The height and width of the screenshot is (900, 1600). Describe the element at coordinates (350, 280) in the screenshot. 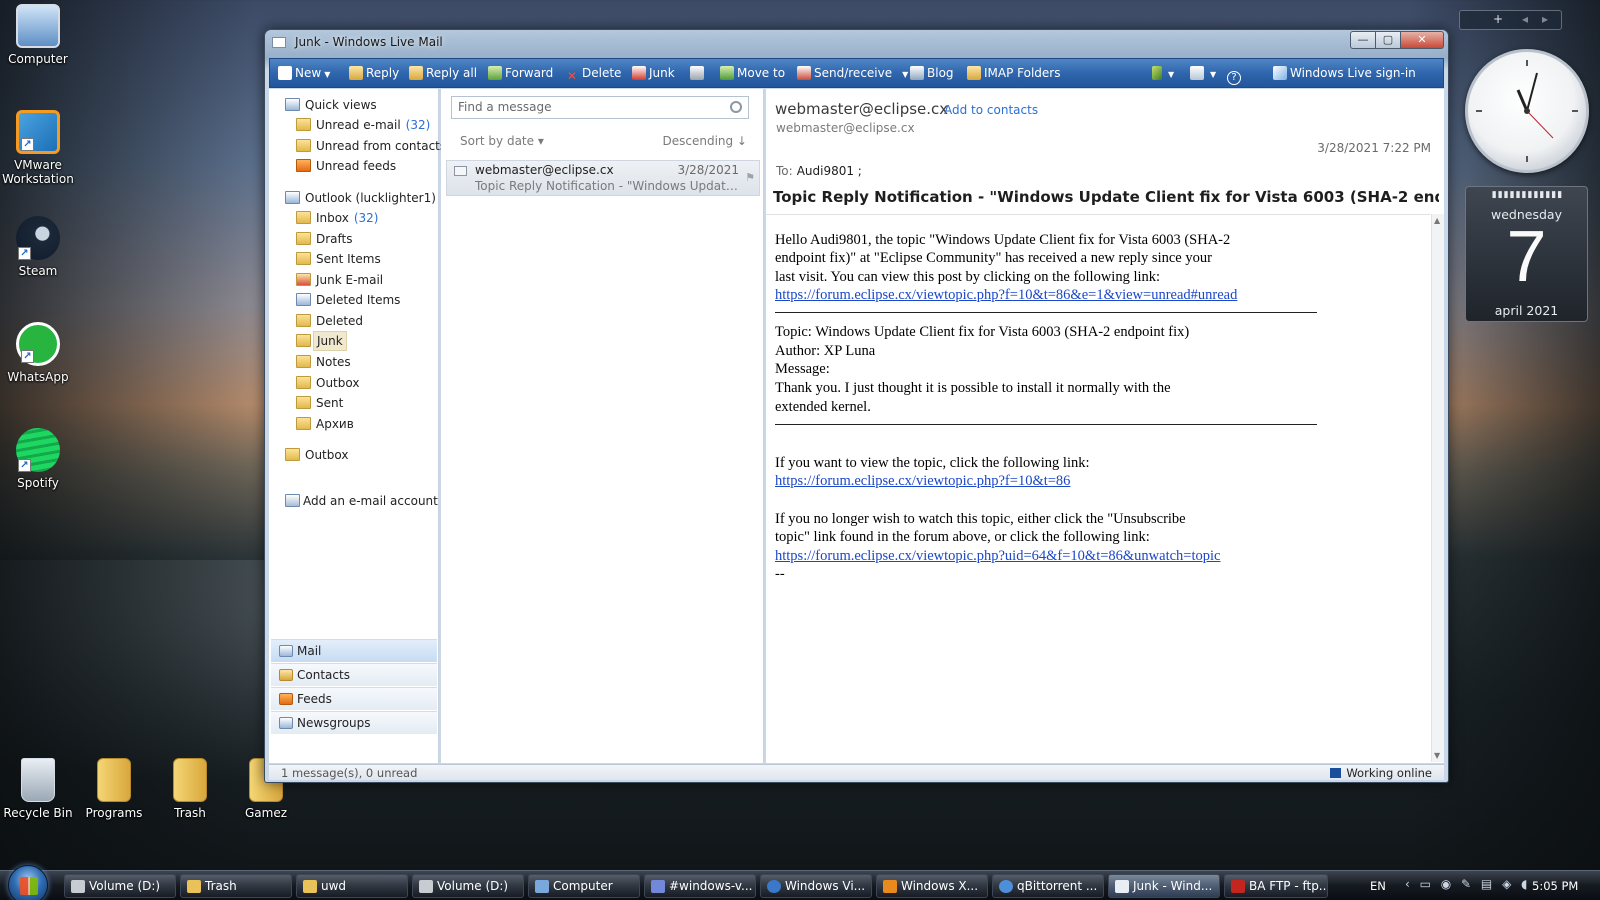

I see `folder-label: Junk E-mail` at that location.